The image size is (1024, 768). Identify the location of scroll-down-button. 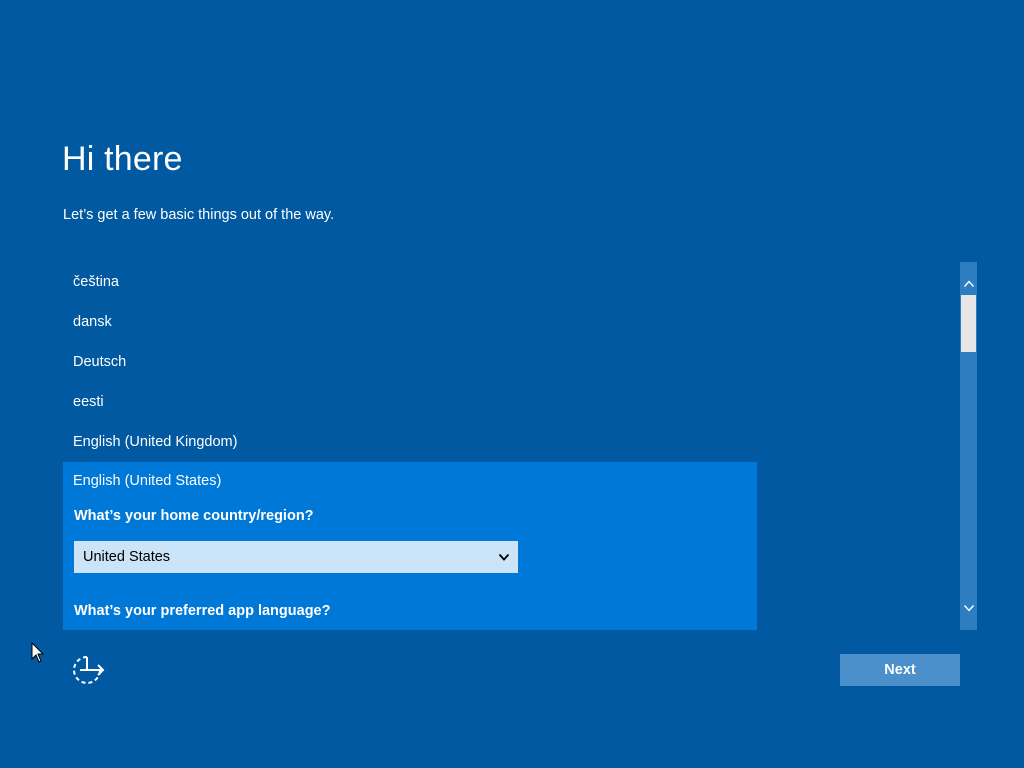
(968, 608).